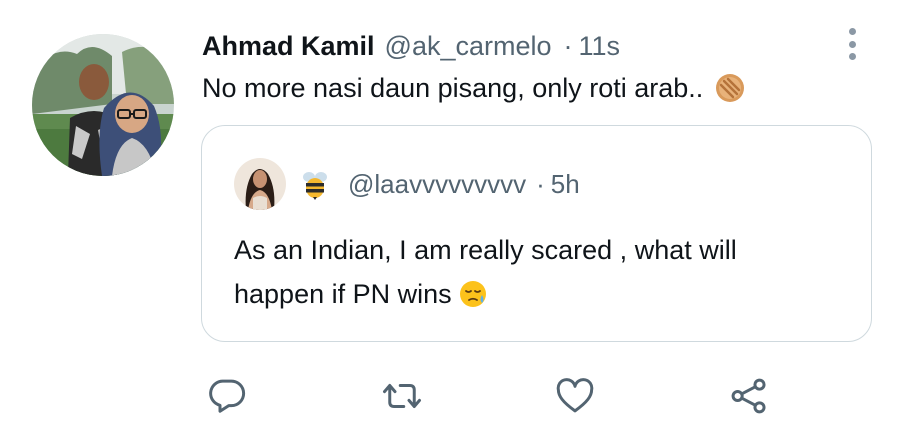 This screenshot has height=441, width=904. I want to click on quoted-tweet-timestamp: 5h, so click(565, 184).